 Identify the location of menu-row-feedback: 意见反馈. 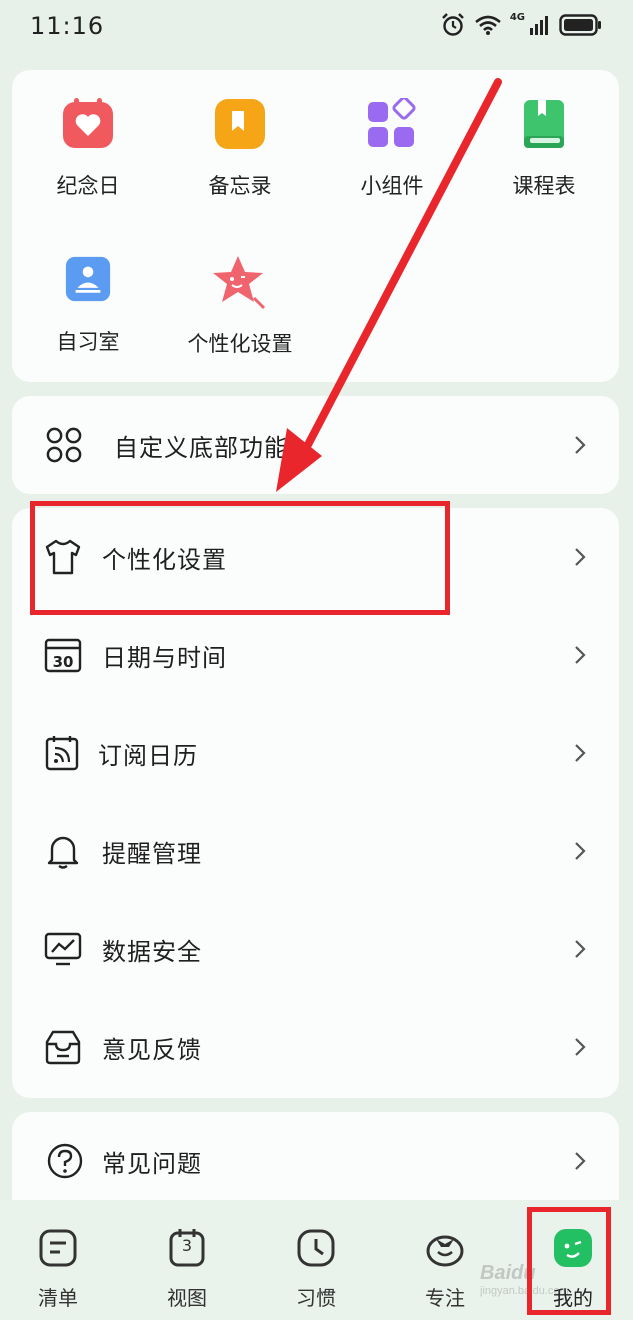
(315, 1047).